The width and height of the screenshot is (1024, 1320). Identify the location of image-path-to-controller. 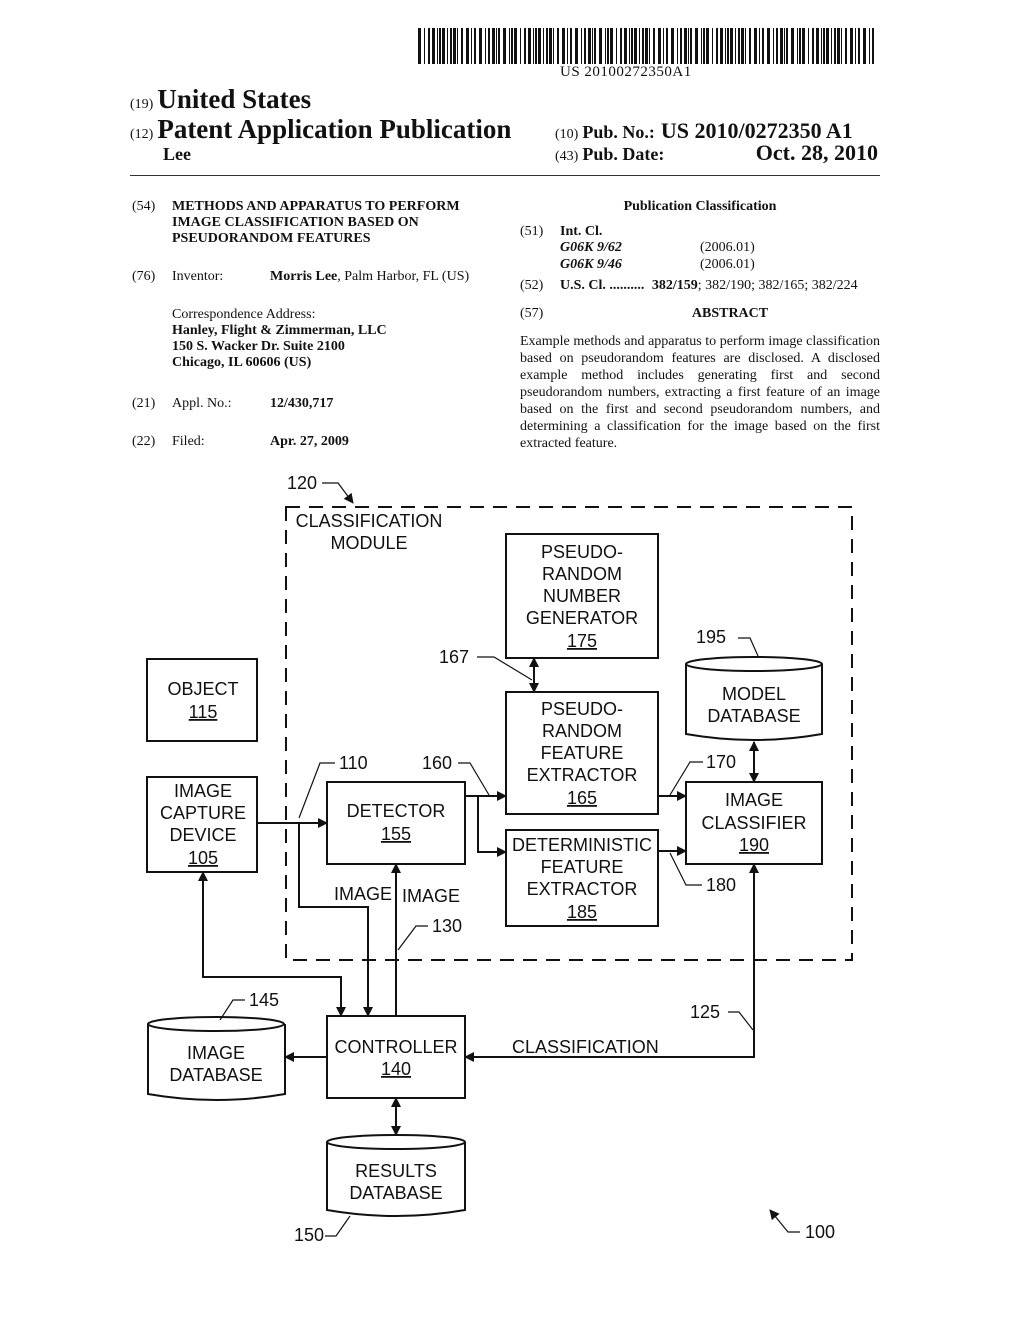
(335, 920).